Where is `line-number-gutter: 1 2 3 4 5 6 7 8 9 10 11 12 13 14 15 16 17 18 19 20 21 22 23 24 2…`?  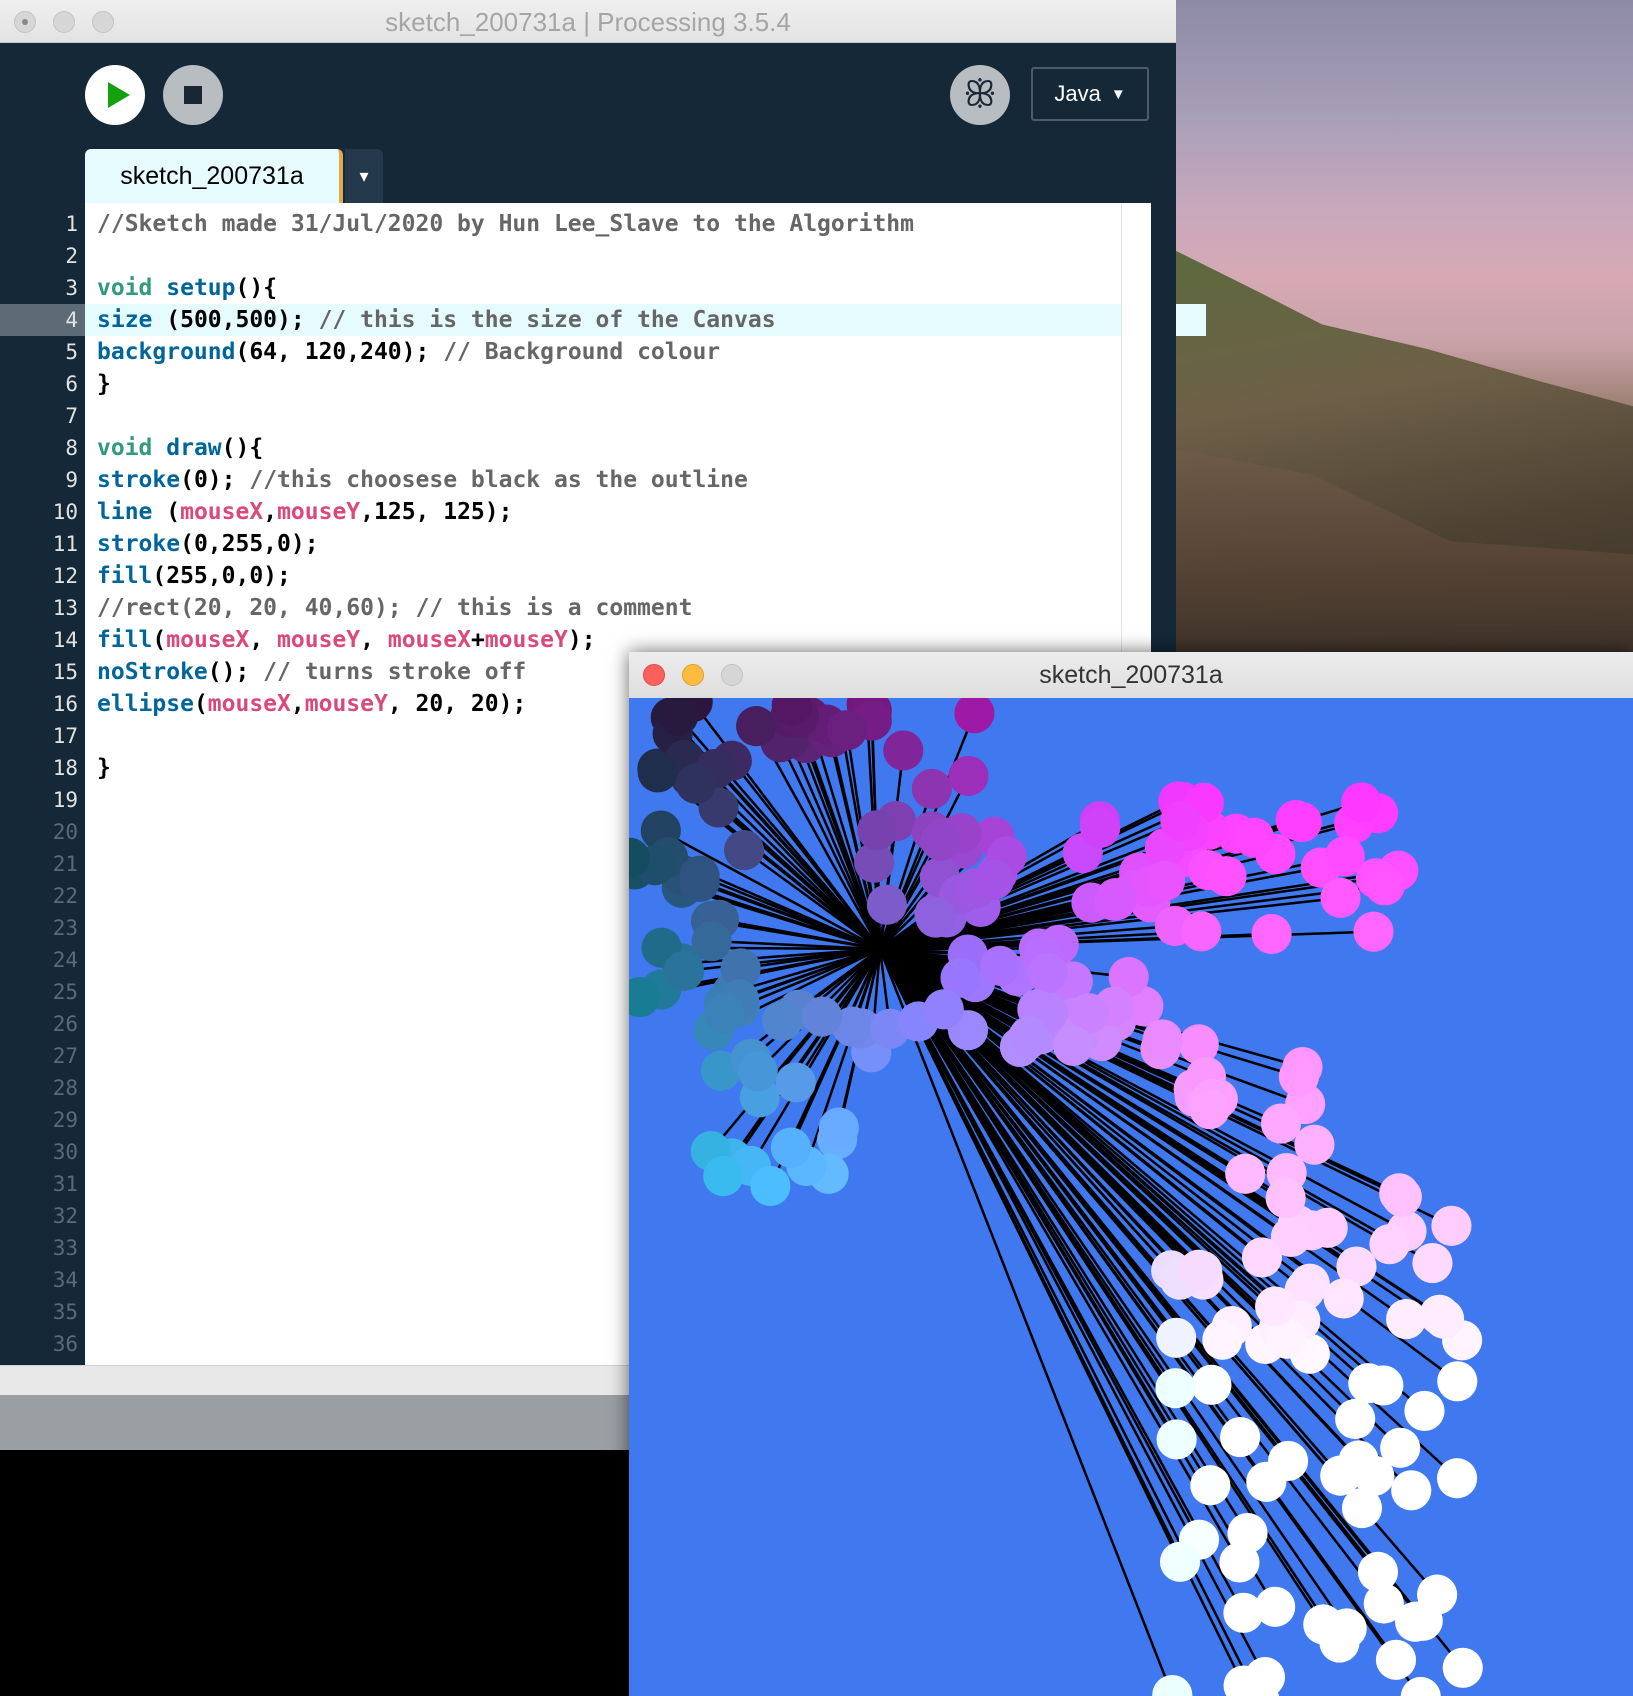
line-number-gutter: 1 2 3 4 5 6 7 8 9 10 11 12 13 14 15 16 17 18 19 20 21 22 23 24 2… is located at coordinates (42, 784).